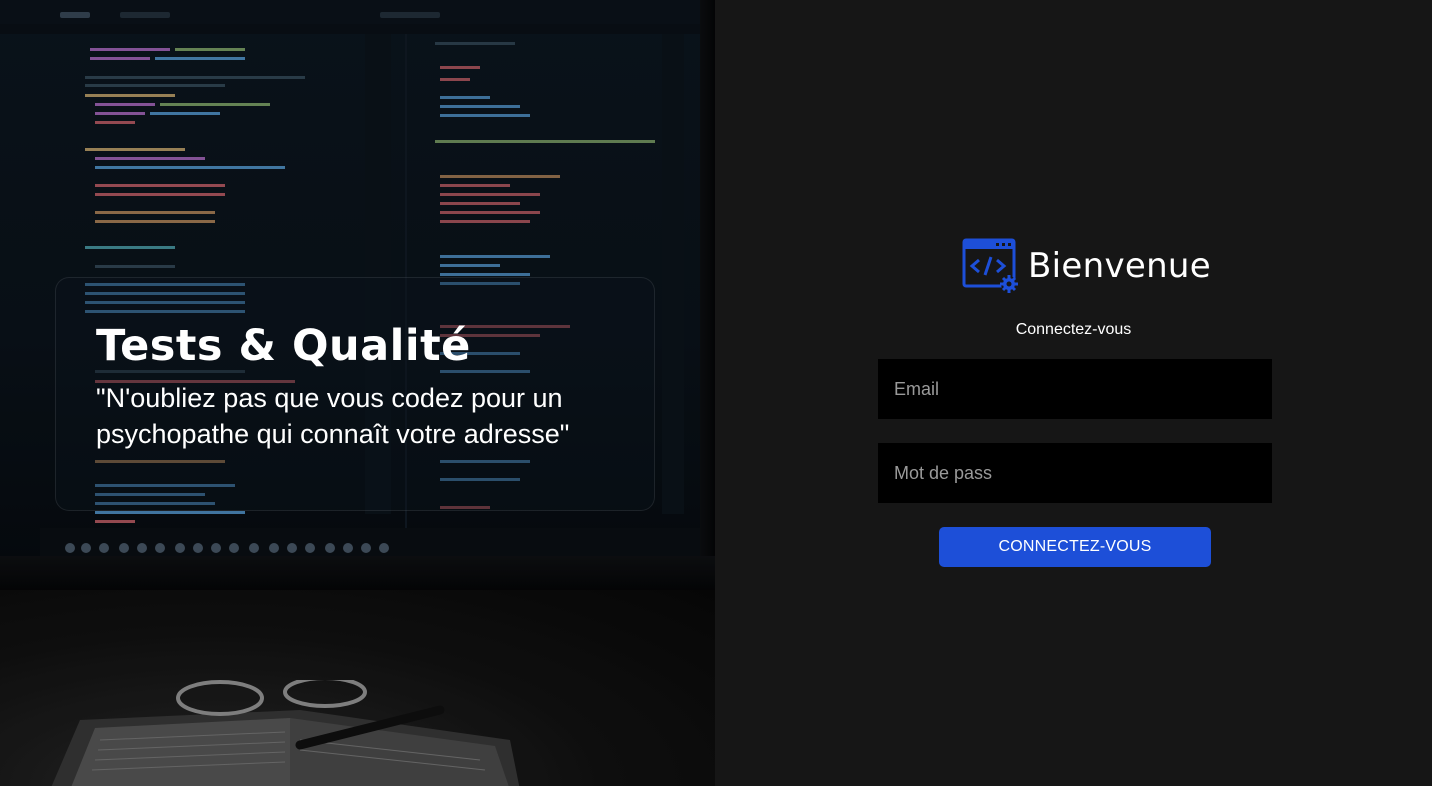 Image resolution: width=1432 pixels, height=786 pixels. I want to click on password-field, so click(1075, 473).